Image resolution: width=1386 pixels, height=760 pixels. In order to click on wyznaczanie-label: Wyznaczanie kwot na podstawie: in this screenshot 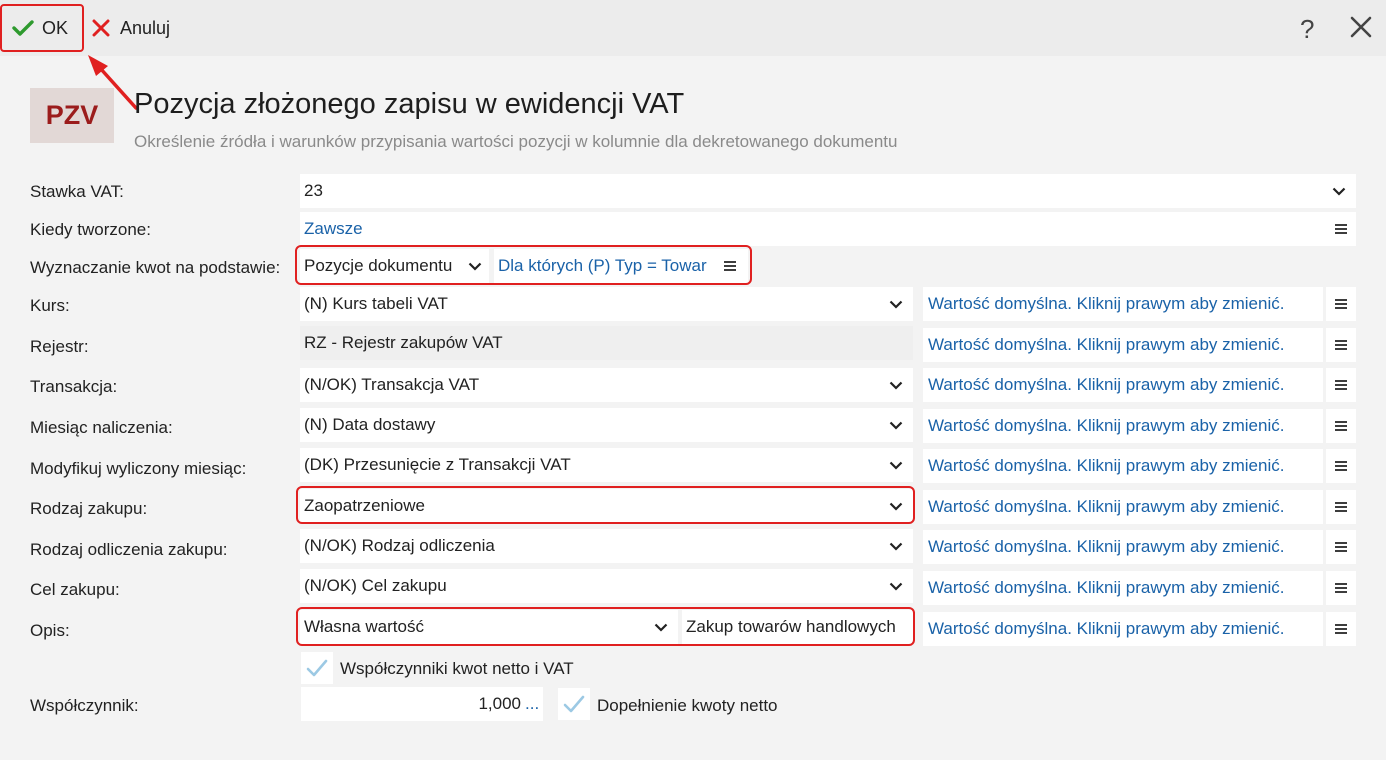, I will do `click(155, 267)`.